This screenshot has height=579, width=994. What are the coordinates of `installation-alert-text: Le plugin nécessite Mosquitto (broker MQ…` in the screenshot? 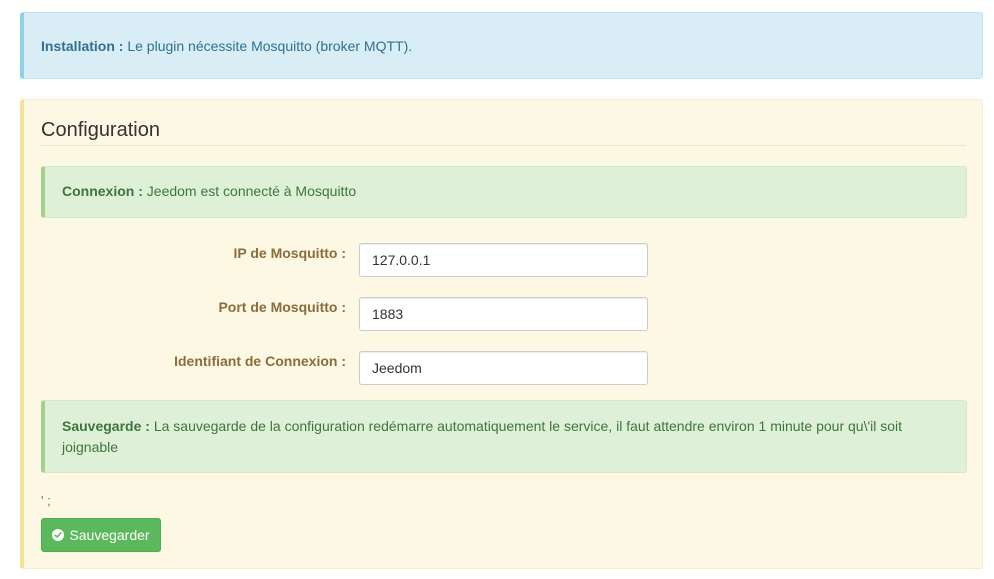 It's located at (270, 46).